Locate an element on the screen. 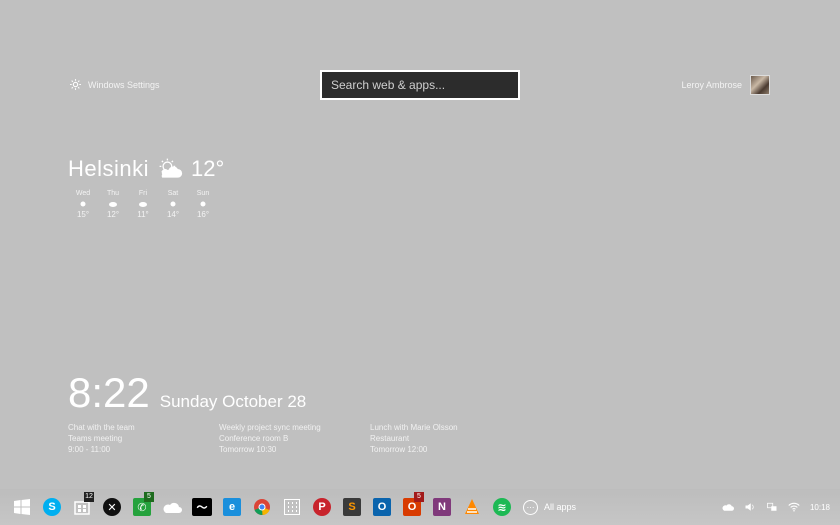  clock-date: Sunday October 28 is located at coordinates (233, 401).